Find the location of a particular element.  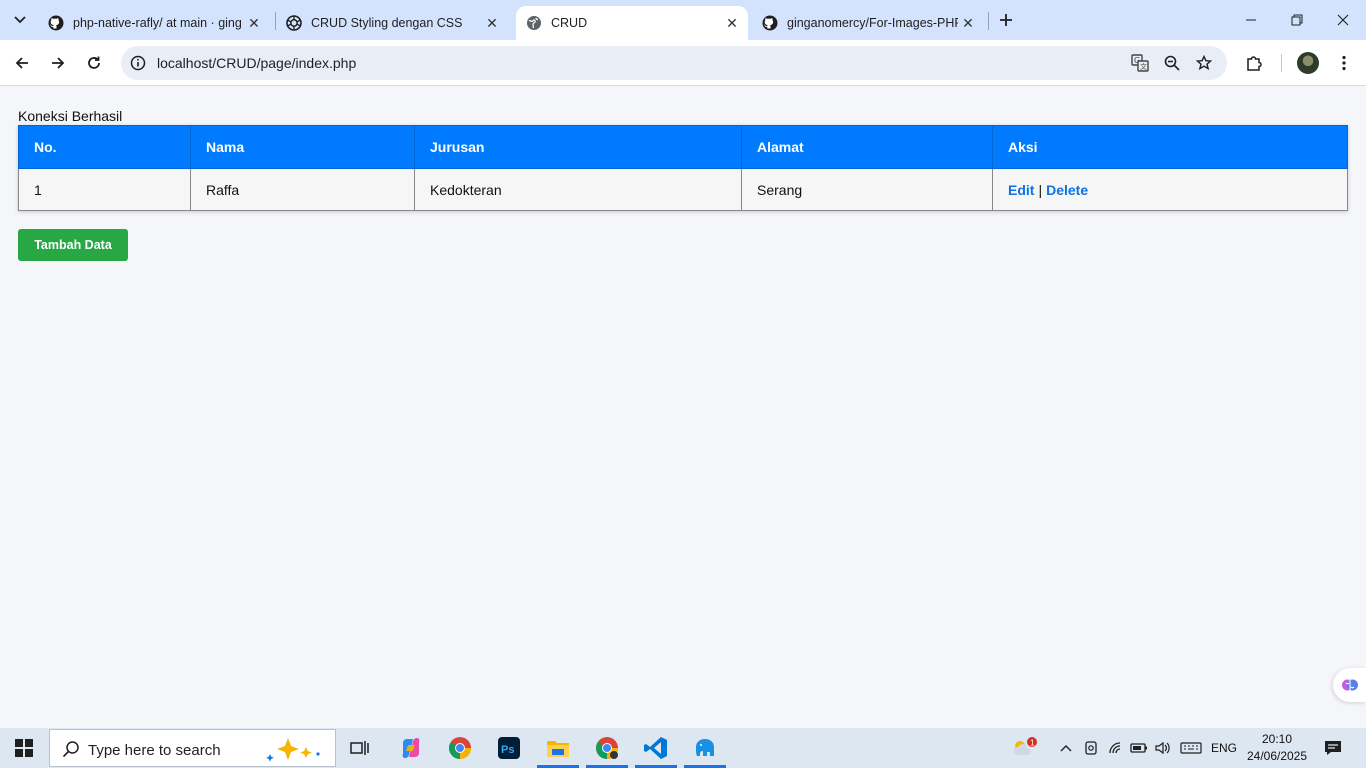

taskbar-file-explorer is located at coordinates (558, 748).